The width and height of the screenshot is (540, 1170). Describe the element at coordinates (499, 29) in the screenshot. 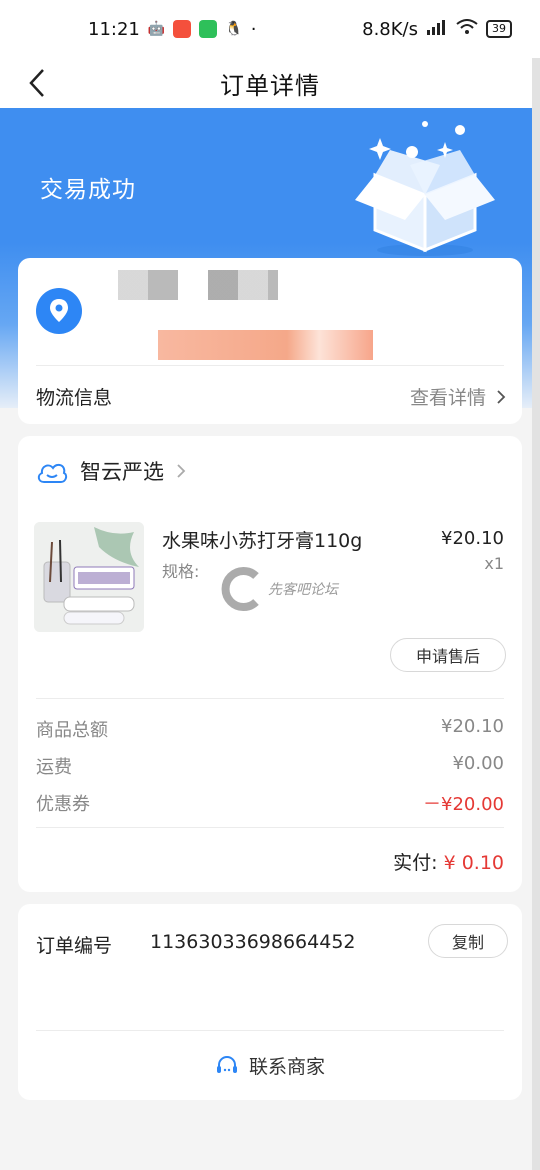

I see `battery-icon: 39` at that location.